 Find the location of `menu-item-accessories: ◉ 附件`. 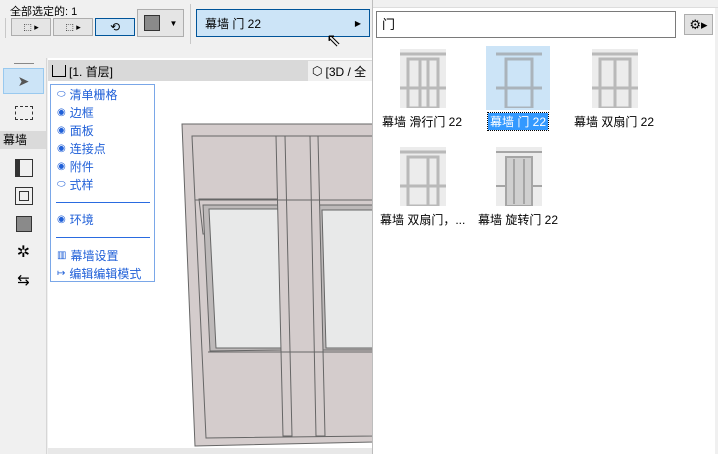

menu-item-accessories: ◉ 附件 is located at coordinates (75, 166).